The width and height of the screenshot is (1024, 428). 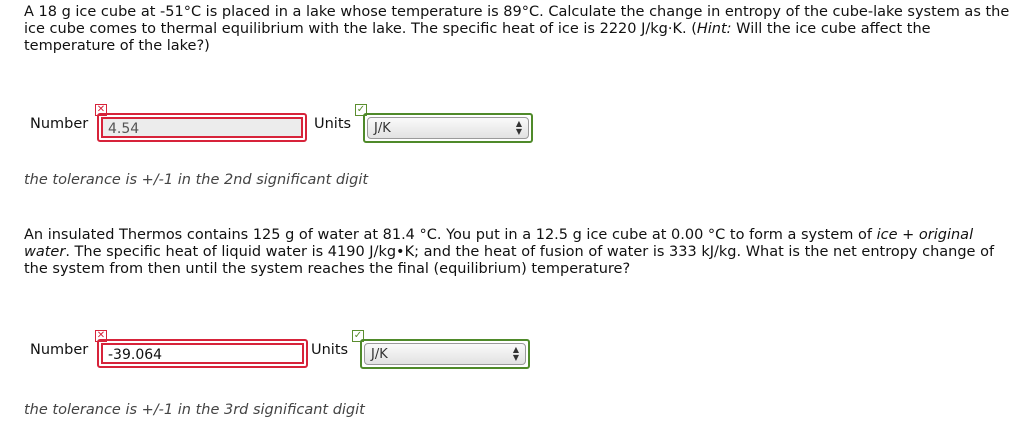 I want to click on answer-row-2: Number ✕ -39.064 Units ✓ J/K ▲ ▼, so click(x=324, y=352).